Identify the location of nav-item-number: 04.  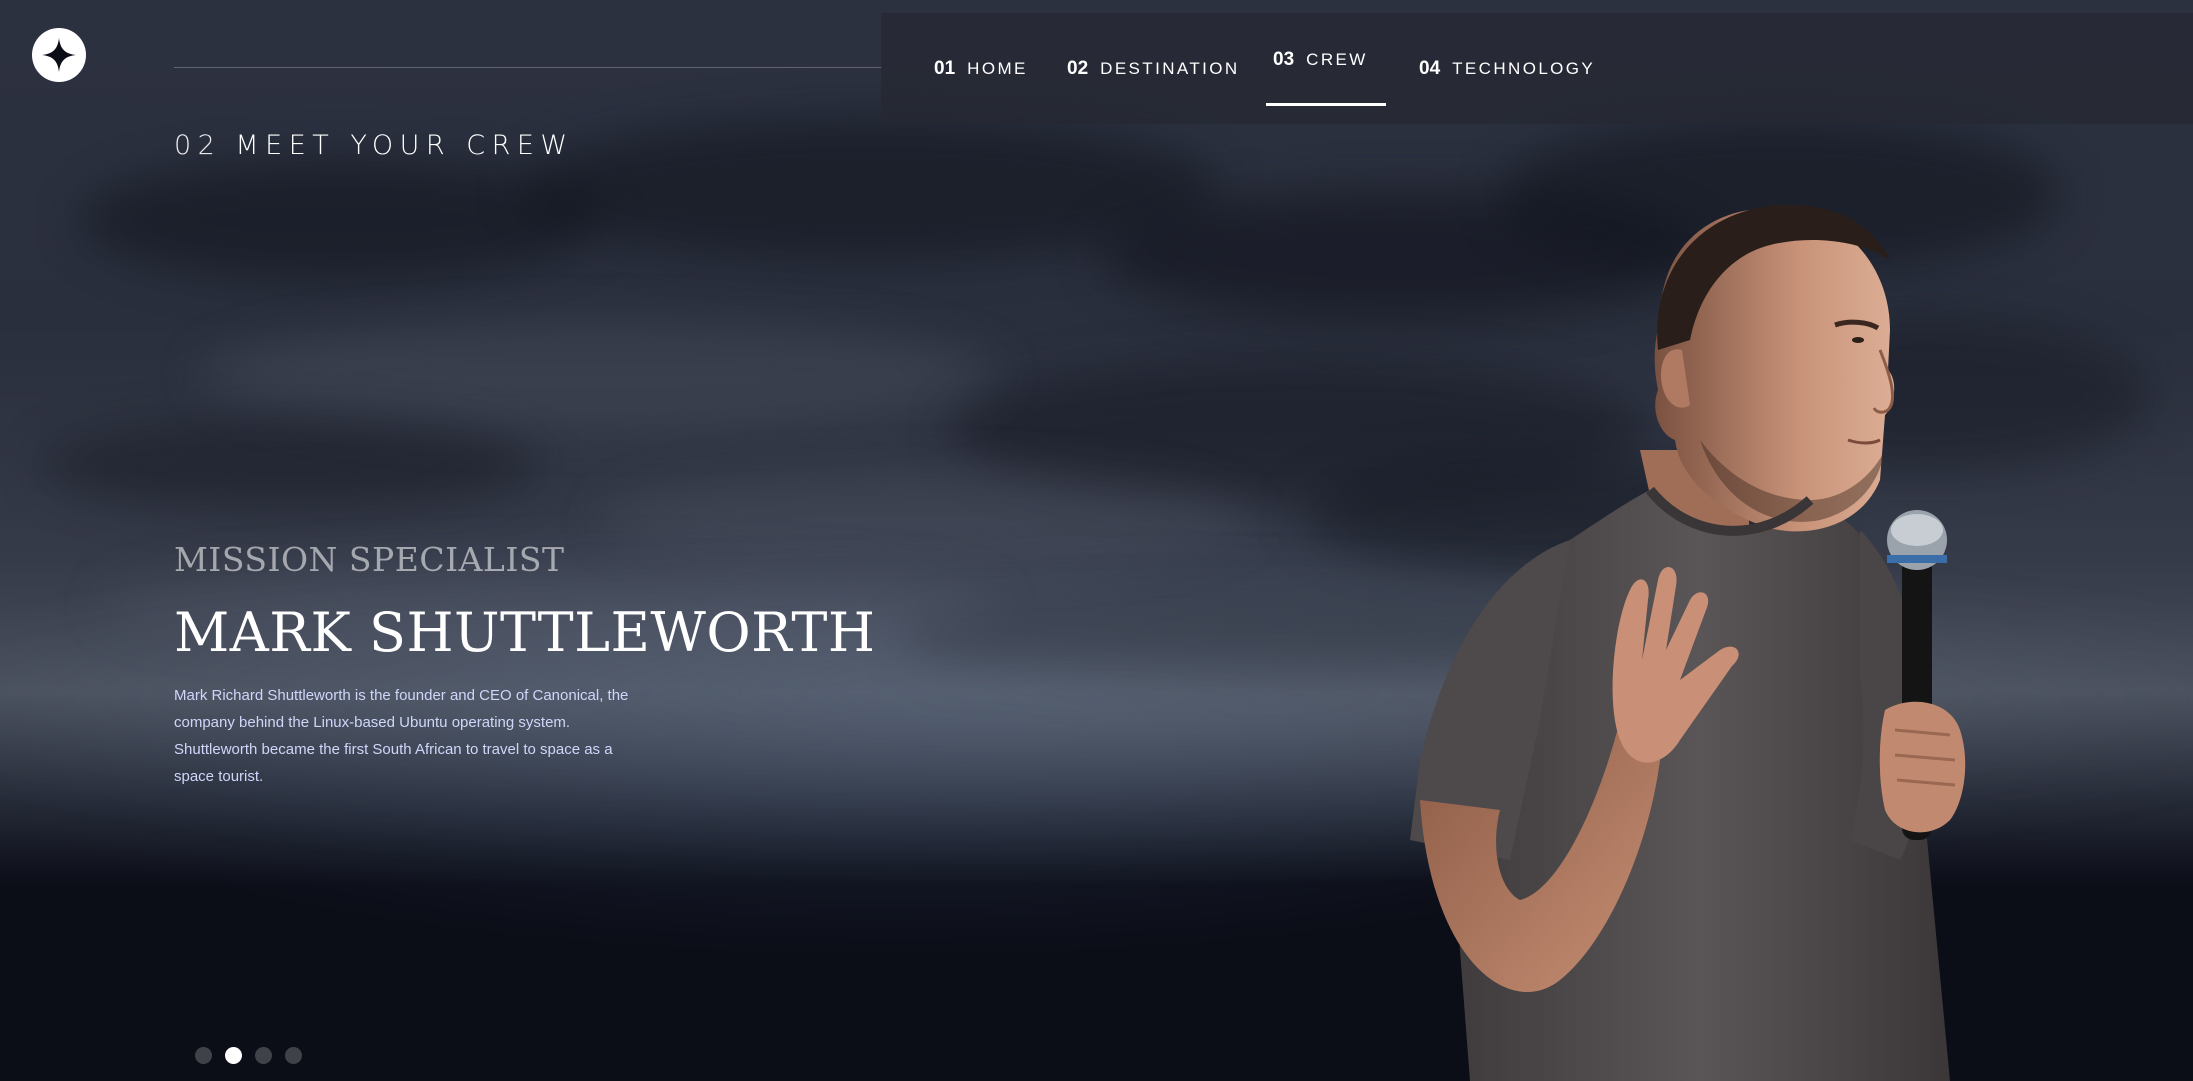
(1430, 68).